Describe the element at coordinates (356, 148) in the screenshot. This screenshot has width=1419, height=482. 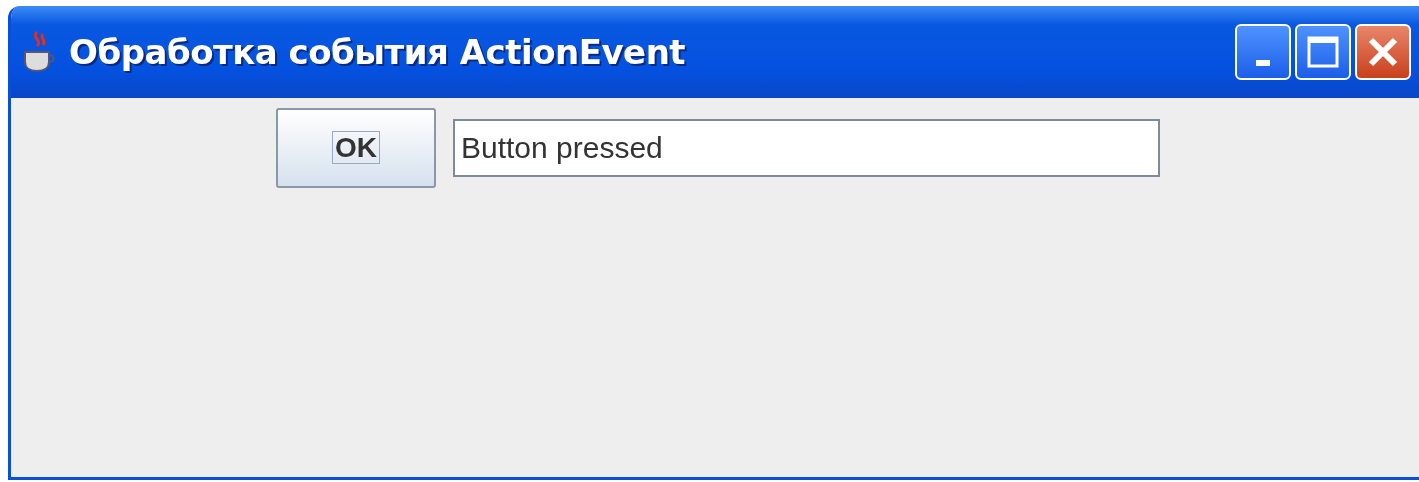
I see `ok-button: OK` at that location.